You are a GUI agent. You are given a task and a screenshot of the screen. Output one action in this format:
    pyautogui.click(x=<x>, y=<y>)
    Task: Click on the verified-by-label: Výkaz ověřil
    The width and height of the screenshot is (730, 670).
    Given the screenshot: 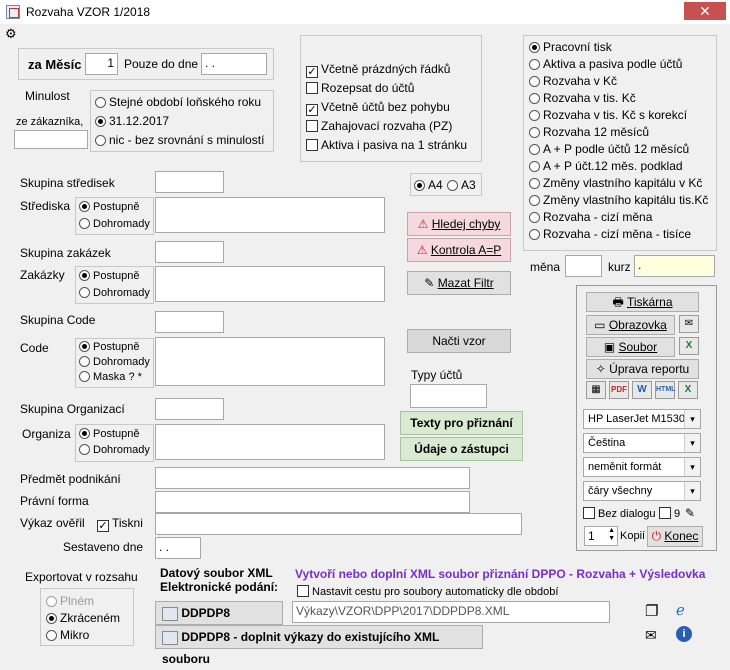 What is the action you would take?
    pyautogui.click(x=52, y=523)
    